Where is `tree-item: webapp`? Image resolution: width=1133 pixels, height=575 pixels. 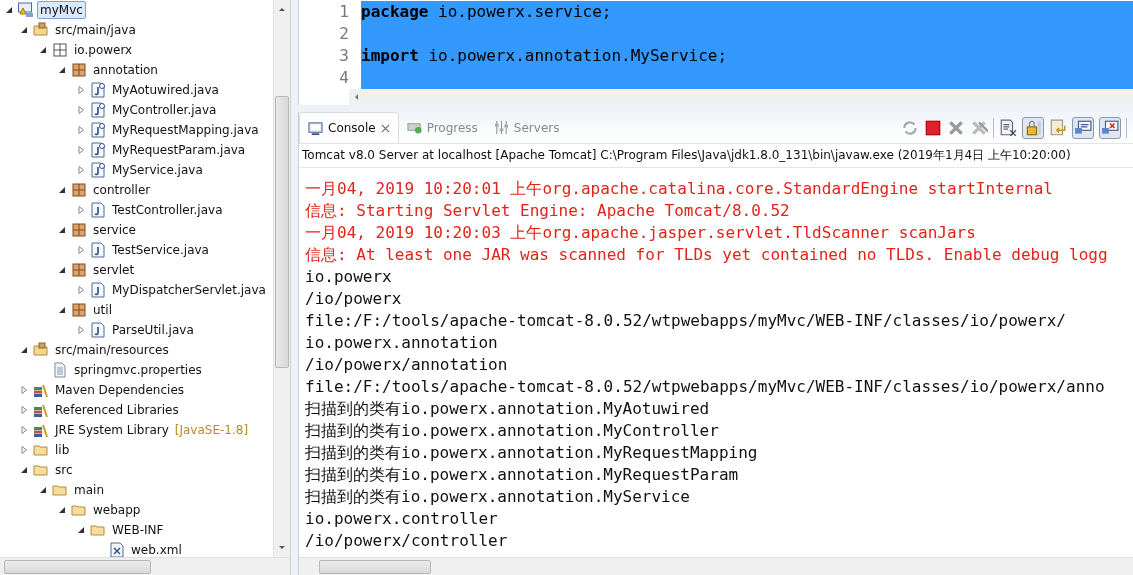 tree-item: webapp is located at coordinates (117, 510).